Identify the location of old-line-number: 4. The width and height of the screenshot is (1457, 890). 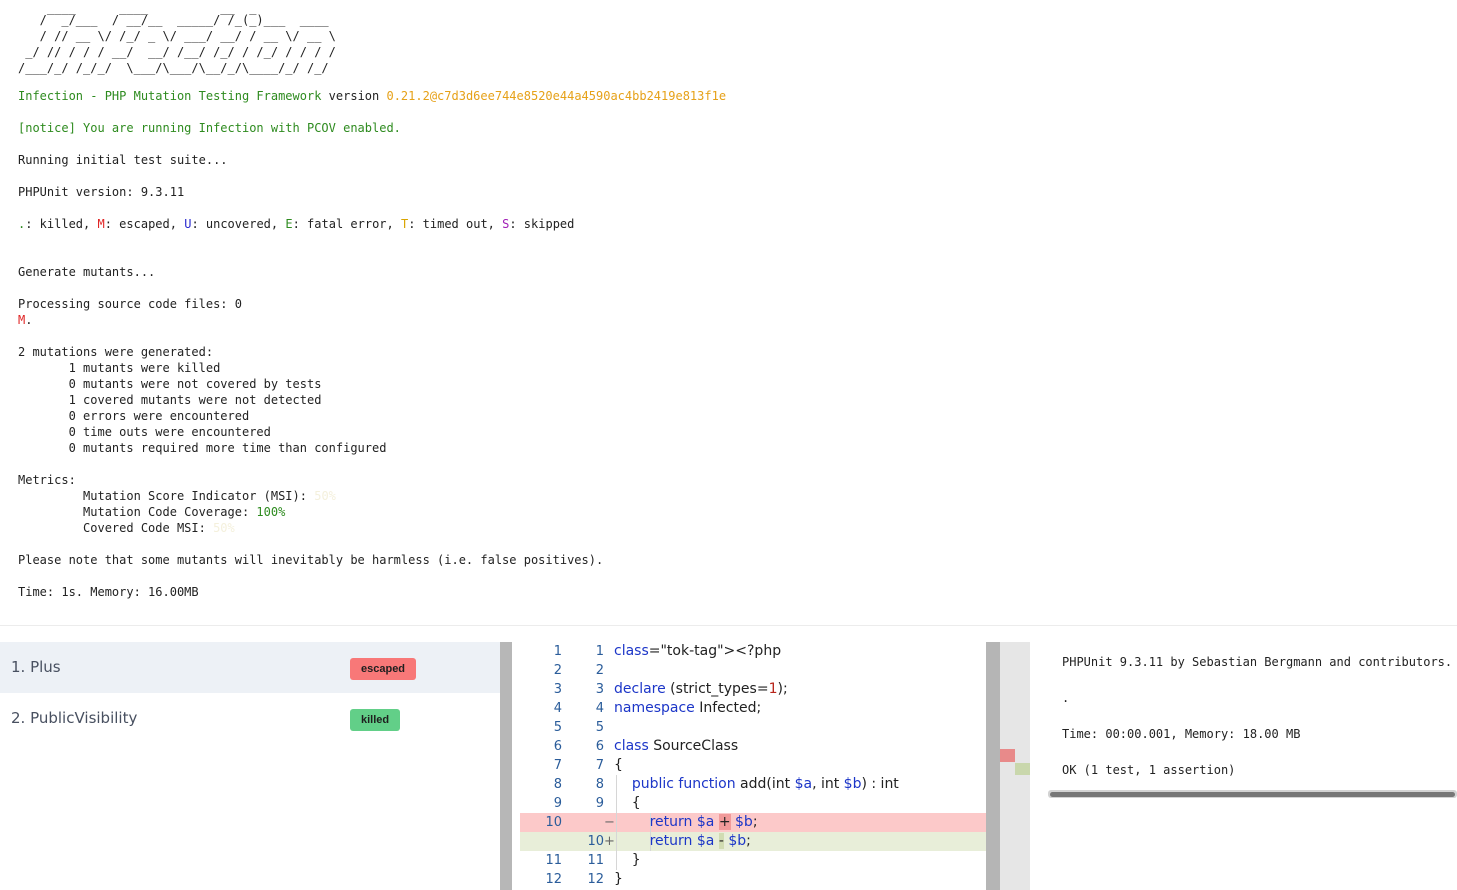
(557, 708).